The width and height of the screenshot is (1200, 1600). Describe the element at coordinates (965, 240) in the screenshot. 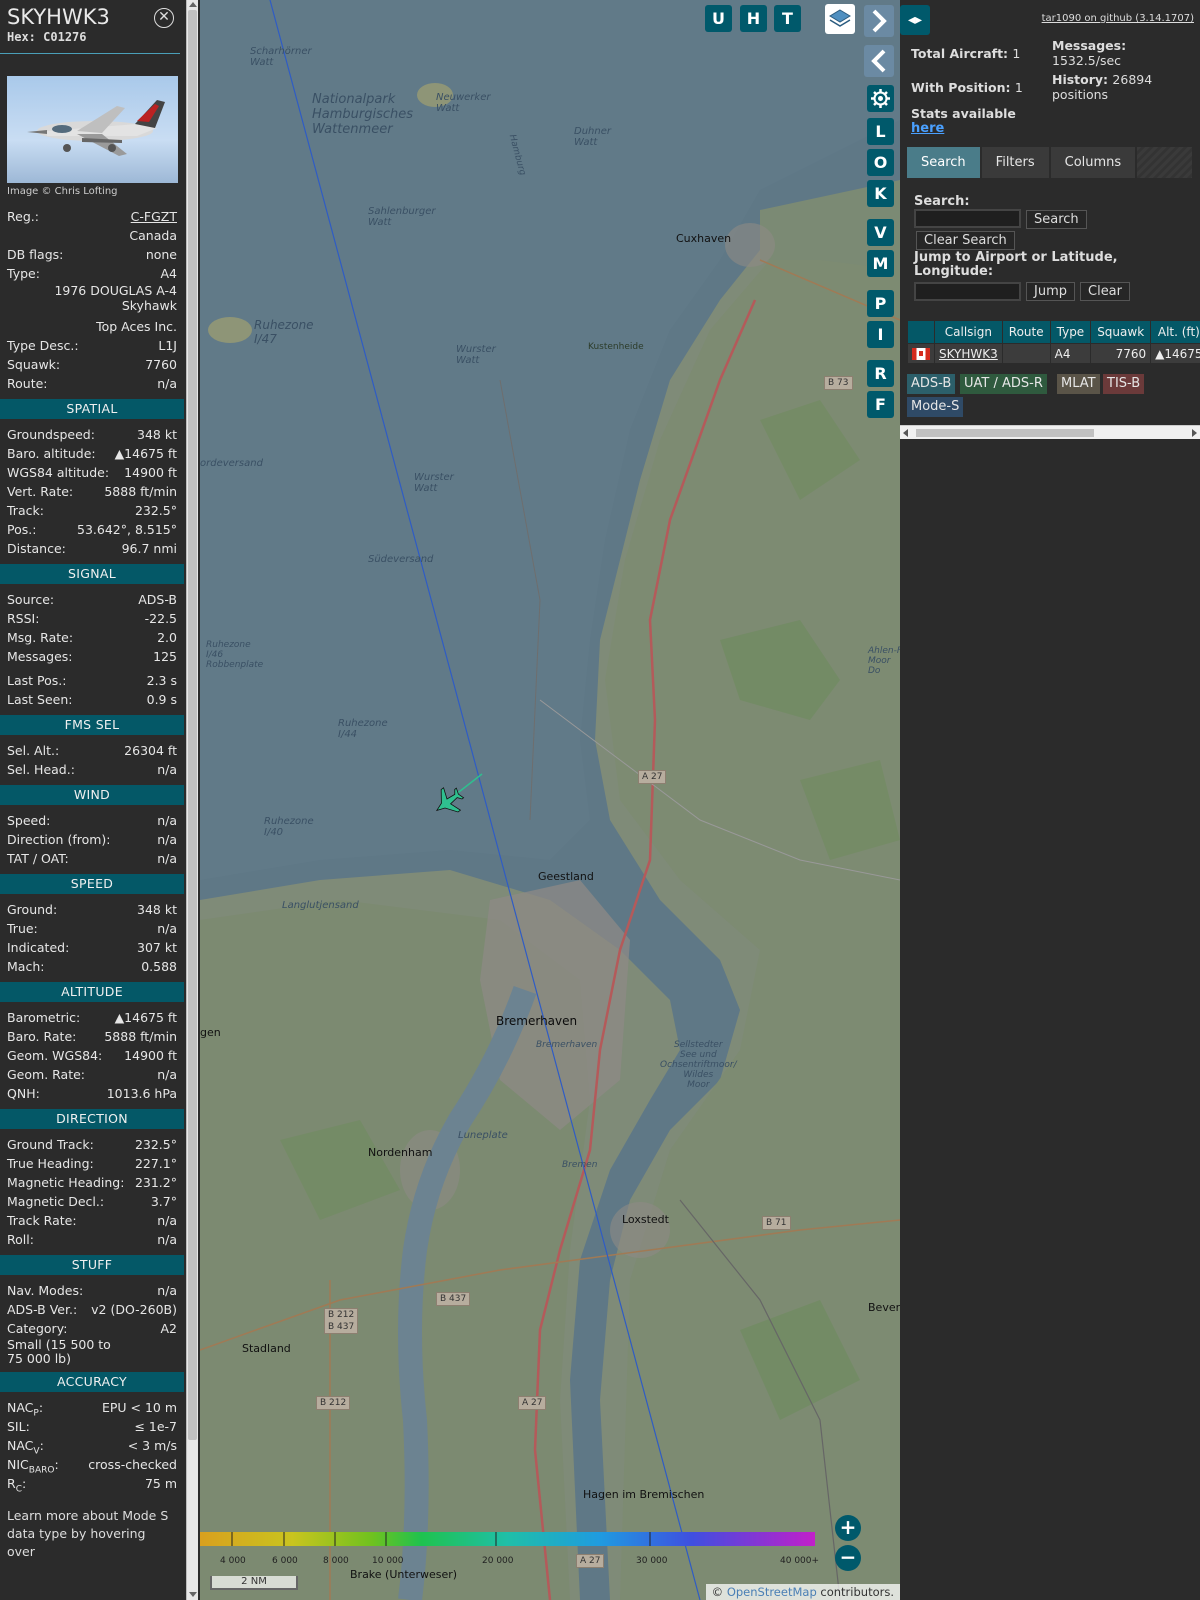

I see `clear-search-button: Clear Search` at that location.